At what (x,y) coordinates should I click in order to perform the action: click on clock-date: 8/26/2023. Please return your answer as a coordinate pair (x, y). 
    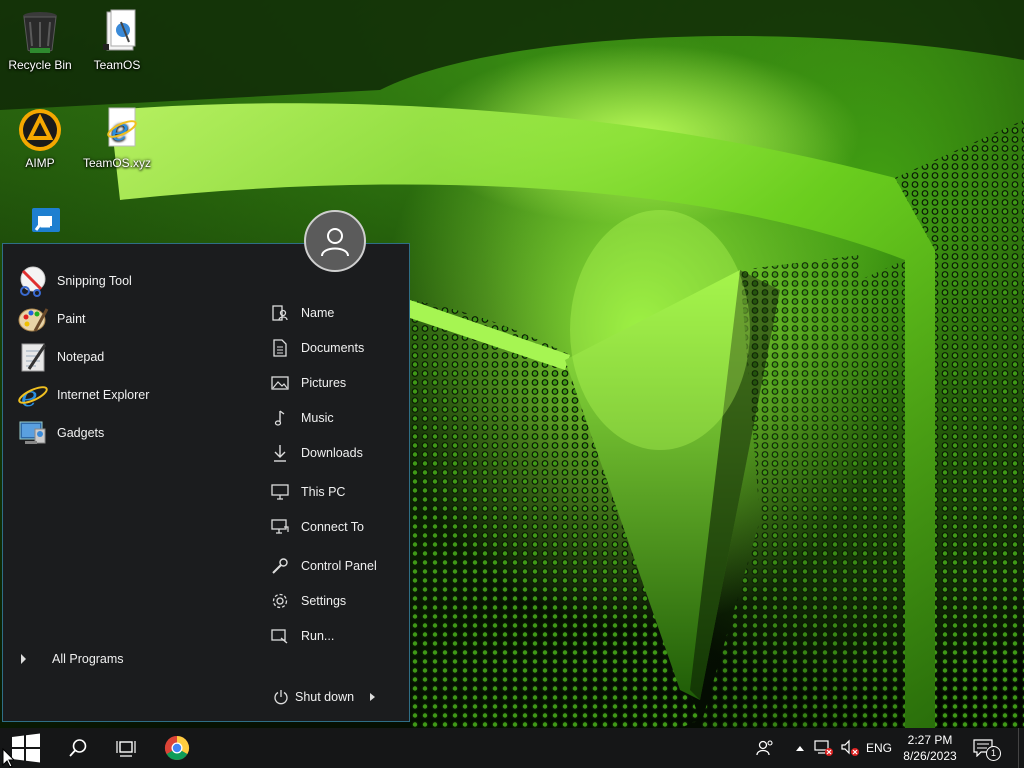
    Looking at the image, I should click on (930, 756).